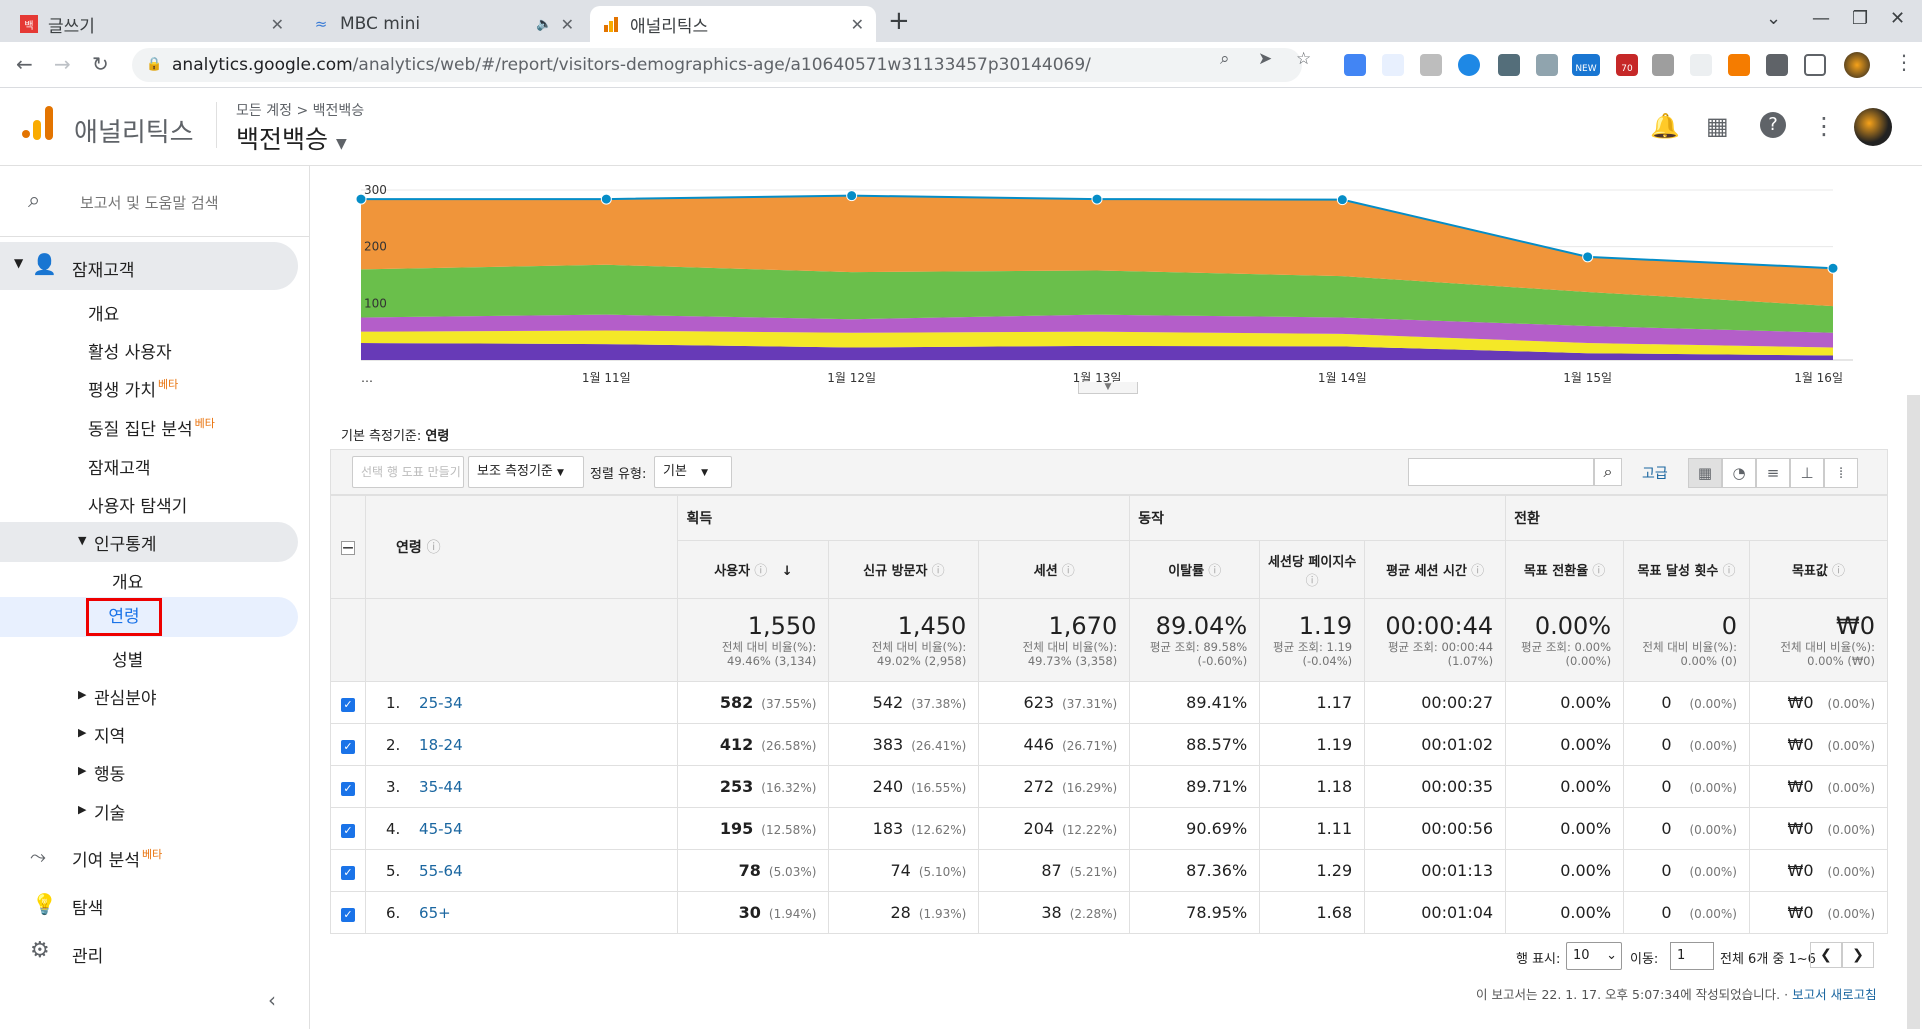 This screenshot has width=1922, height=1029. What do you see at coordinates (125, 696) in the screenshot?
I see `sidebar-item-interests: 관심분야` at bounding box center [125, 696].